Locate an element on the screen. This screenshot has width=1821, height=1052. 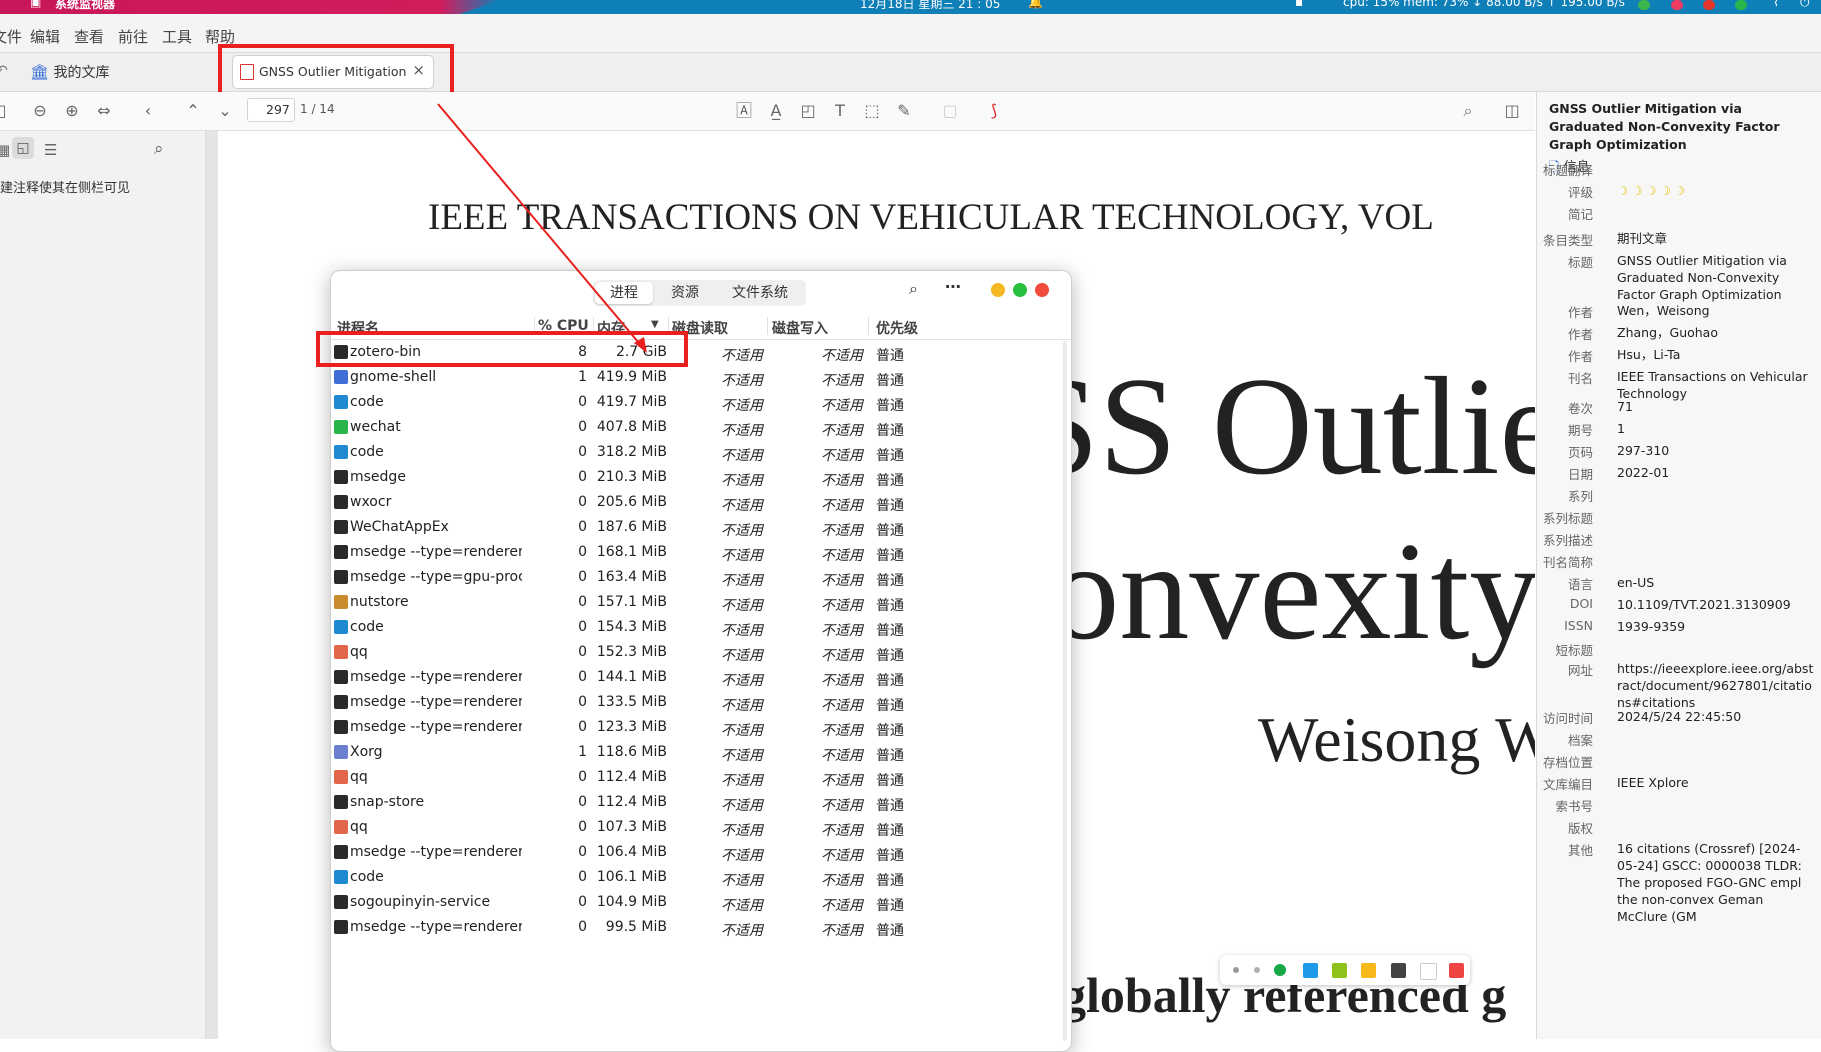
tab-filesystems: 文件系统 is located at coordinates (760, 293).